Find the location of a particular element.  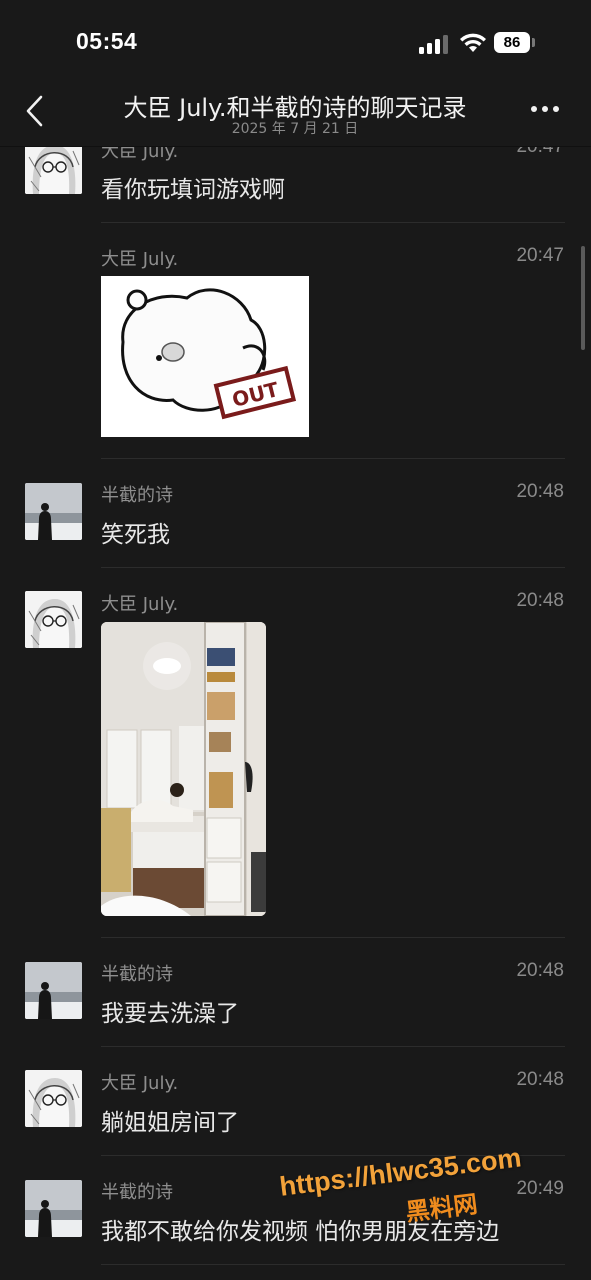

scroll-indicator is located at coordinates (583, 298).